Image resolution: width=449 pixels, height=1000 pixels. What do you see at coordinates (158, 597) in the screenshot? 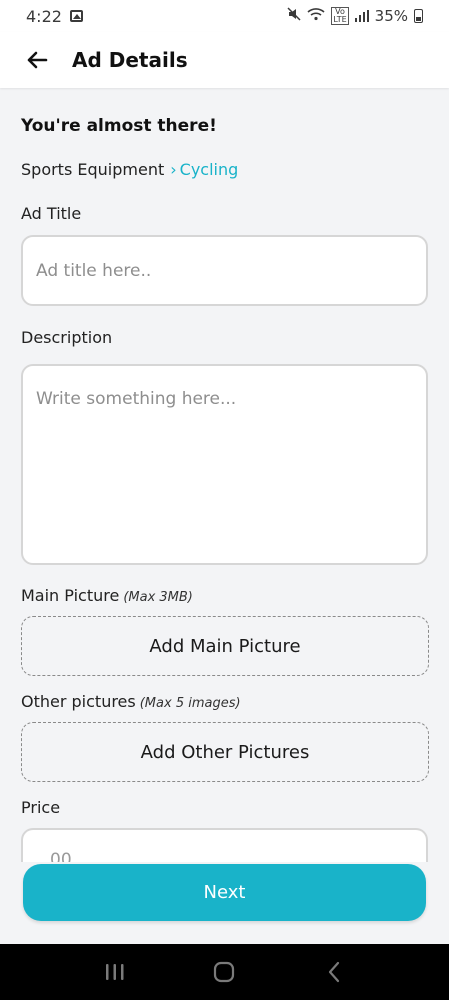
I see `main-picture-hint: (Max 3MB)` at bounding box center [158, 597].